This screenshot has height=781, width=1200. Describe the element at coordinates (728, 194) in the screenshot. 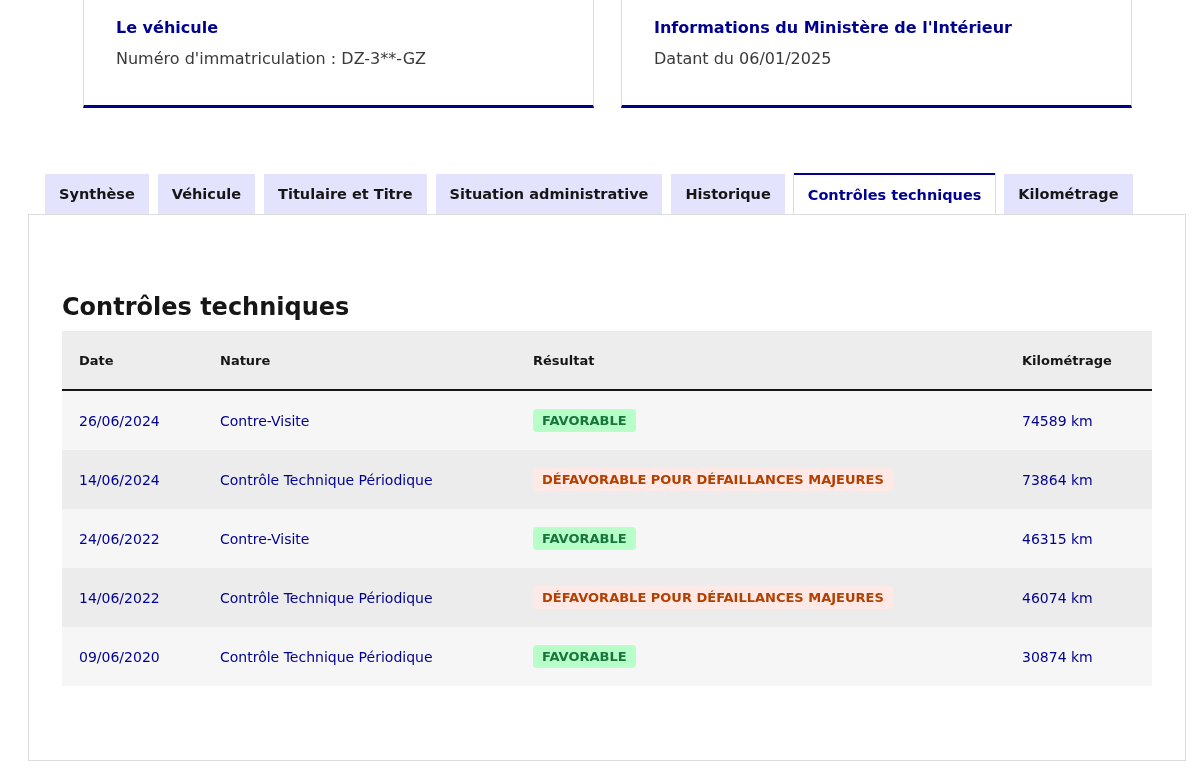

I see `tab: Historique` at that location.